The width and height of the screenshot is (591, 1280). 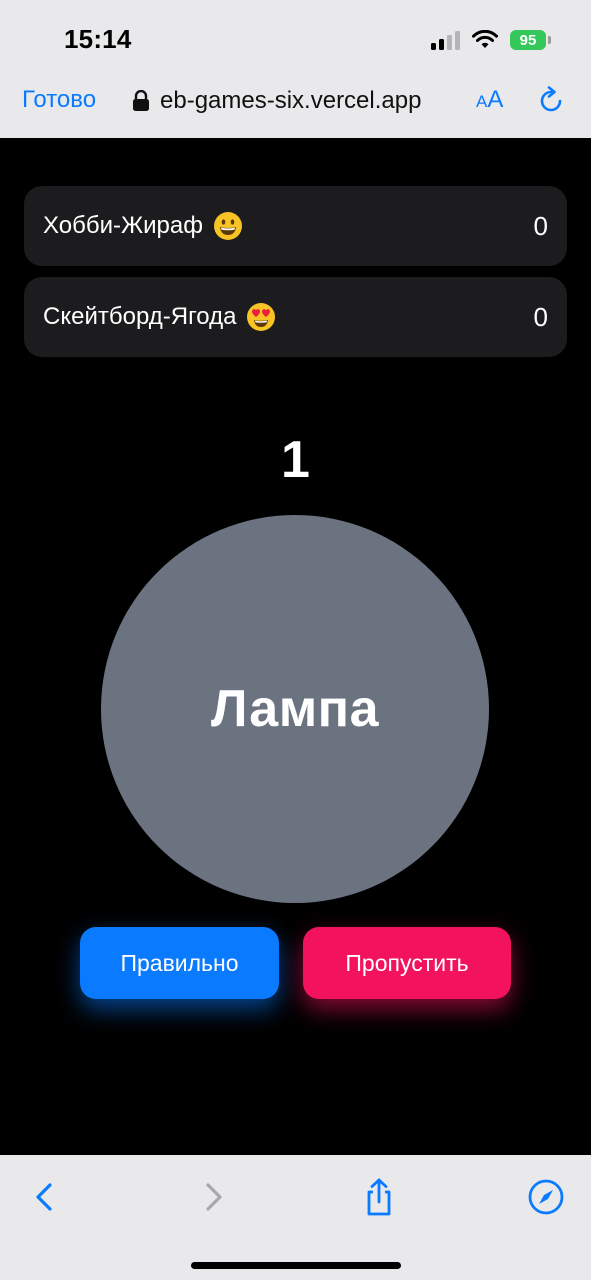 I want to click on share-icon, so click(x=379, y=1197).